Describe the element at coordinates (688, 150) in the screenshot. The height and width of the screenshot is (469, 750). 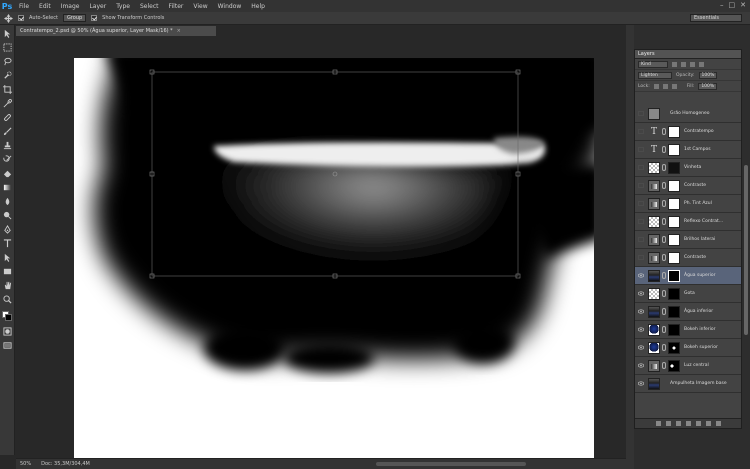
I see `layer-row: T 1st Campos` at that location.